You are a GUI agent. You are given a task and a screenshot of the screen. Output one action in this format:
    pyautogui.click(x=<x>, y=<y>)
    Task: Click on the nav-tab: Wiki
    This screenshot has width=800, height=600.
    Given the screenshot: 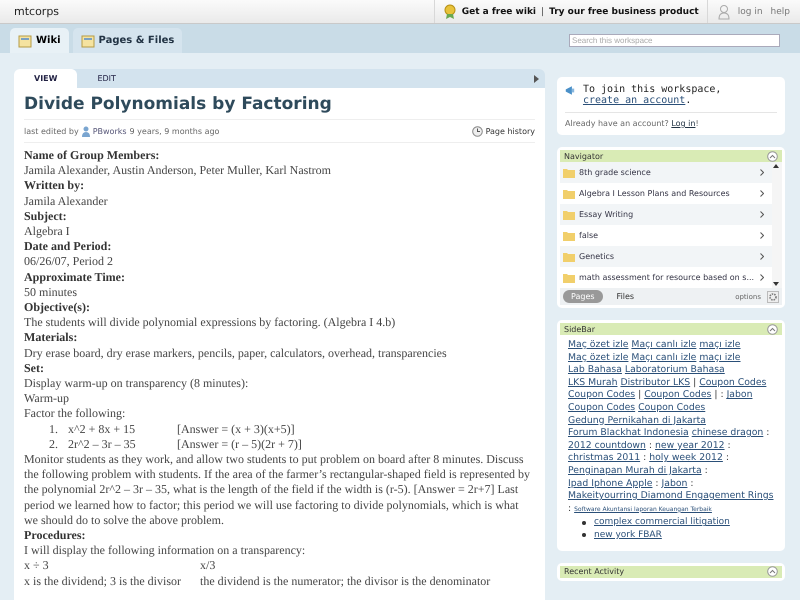 What is the action you would take?
    pyautogui.click(x=39, y=40)
    